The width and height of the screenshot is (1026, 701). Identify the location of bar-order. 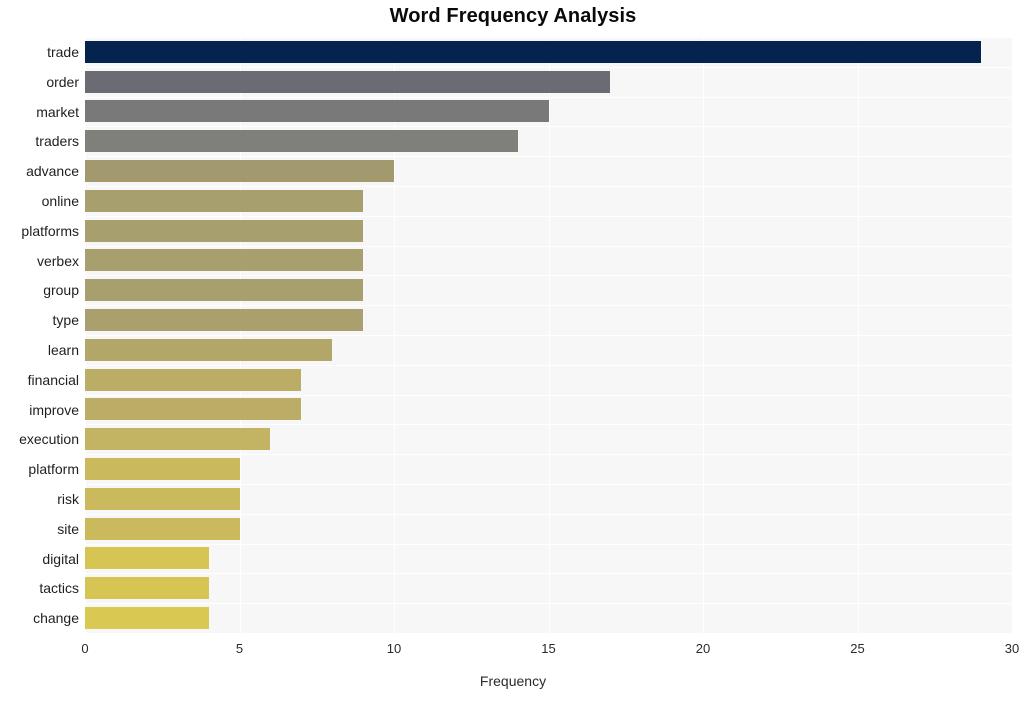
(348, 81).